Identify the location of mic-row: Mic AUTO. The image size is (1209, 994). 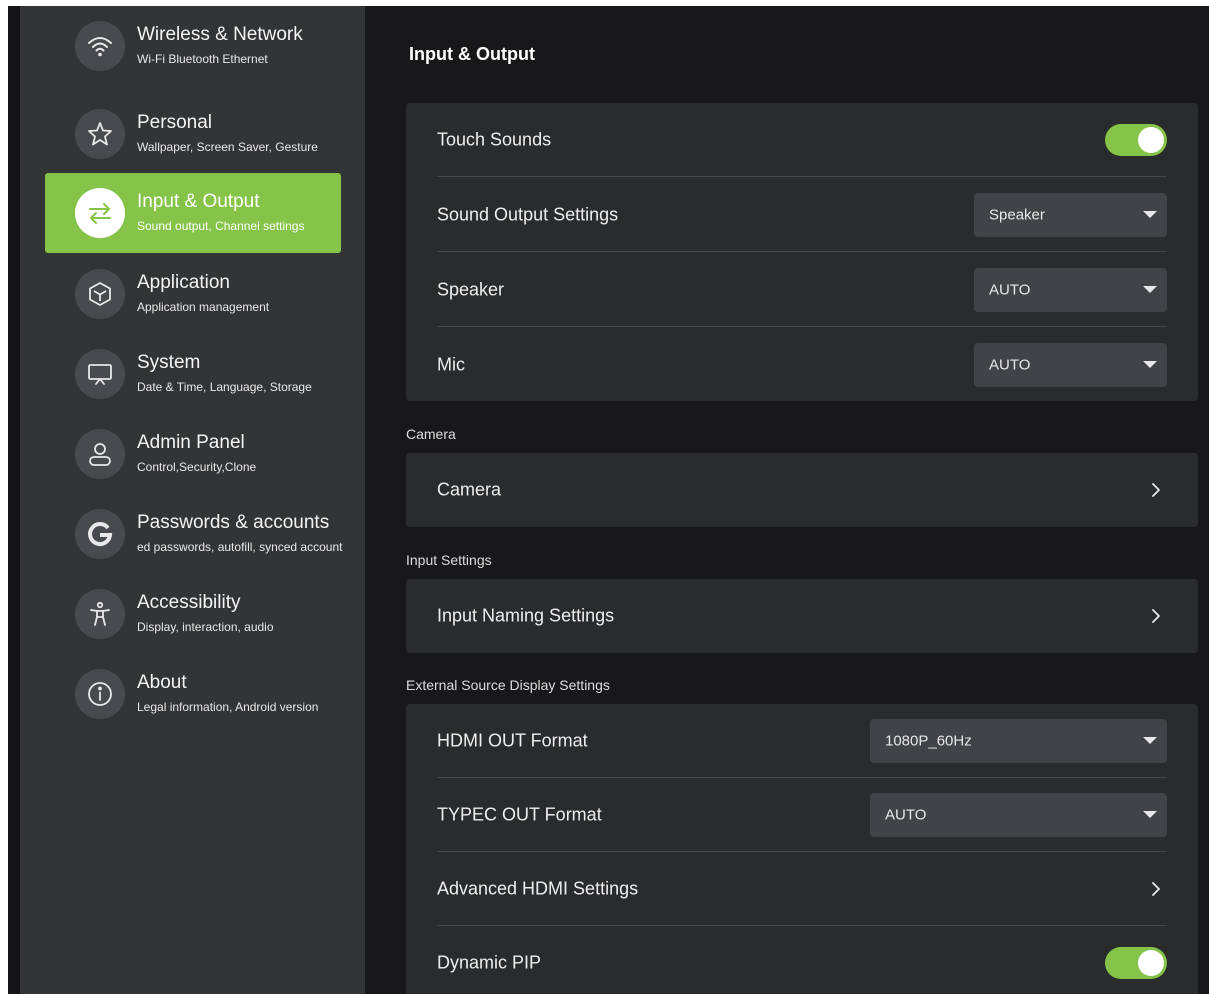
(802, 365).